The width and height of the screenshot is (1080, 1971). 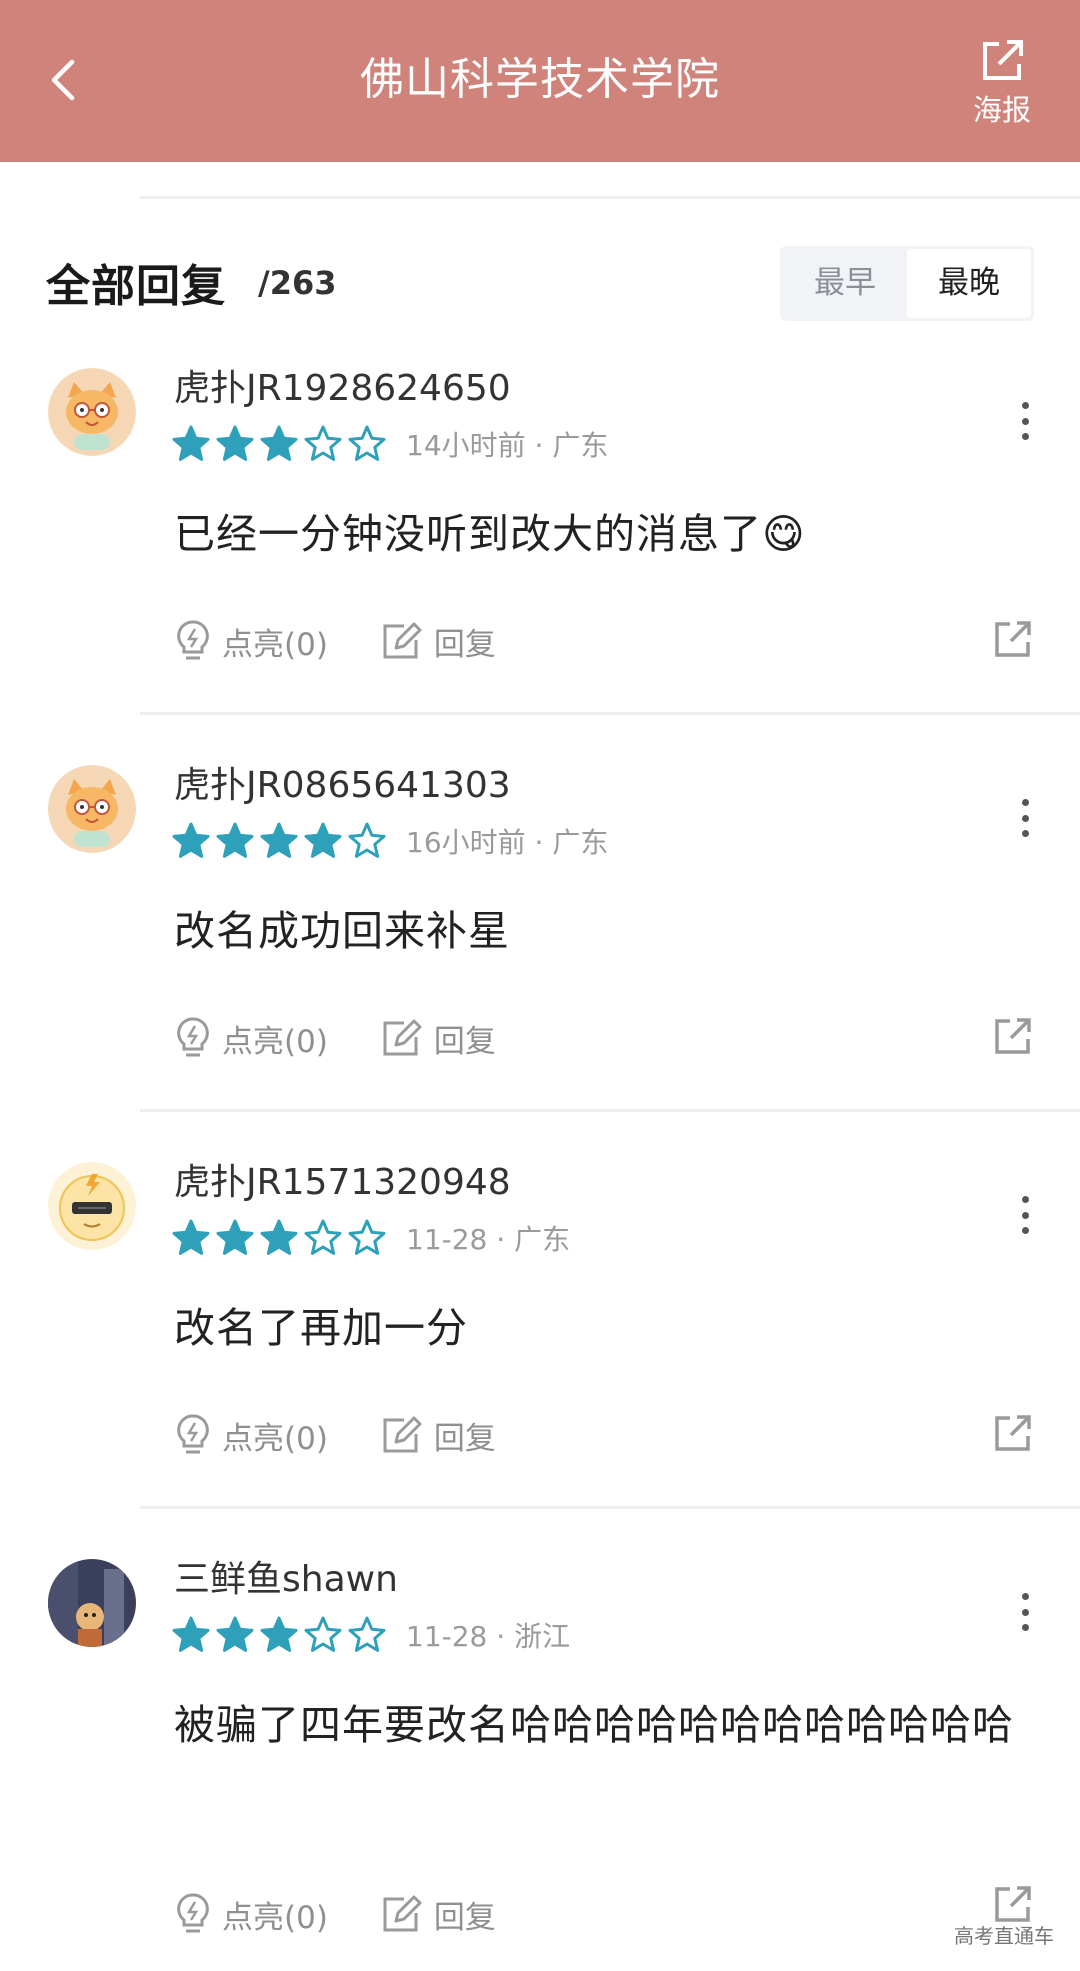 I want to click on comment-text: 已经一分钟没听到改大的消息了😋, so click(x=490, y=534).